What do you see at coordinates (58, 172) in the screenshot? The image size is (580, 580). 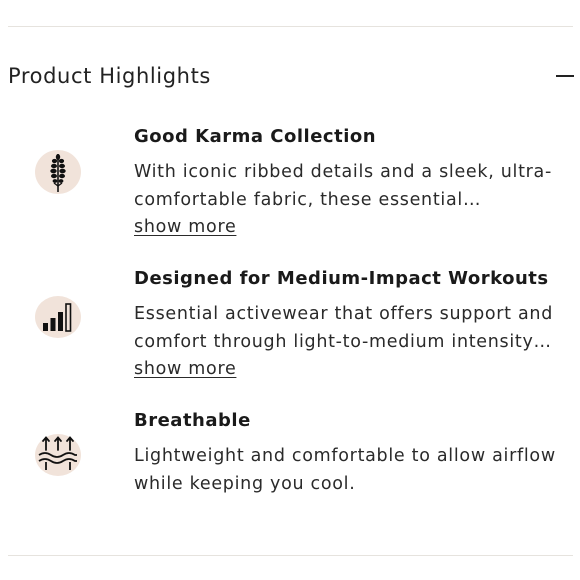 I see `lavender-sprig-icon` at bounding box center [58, 172].